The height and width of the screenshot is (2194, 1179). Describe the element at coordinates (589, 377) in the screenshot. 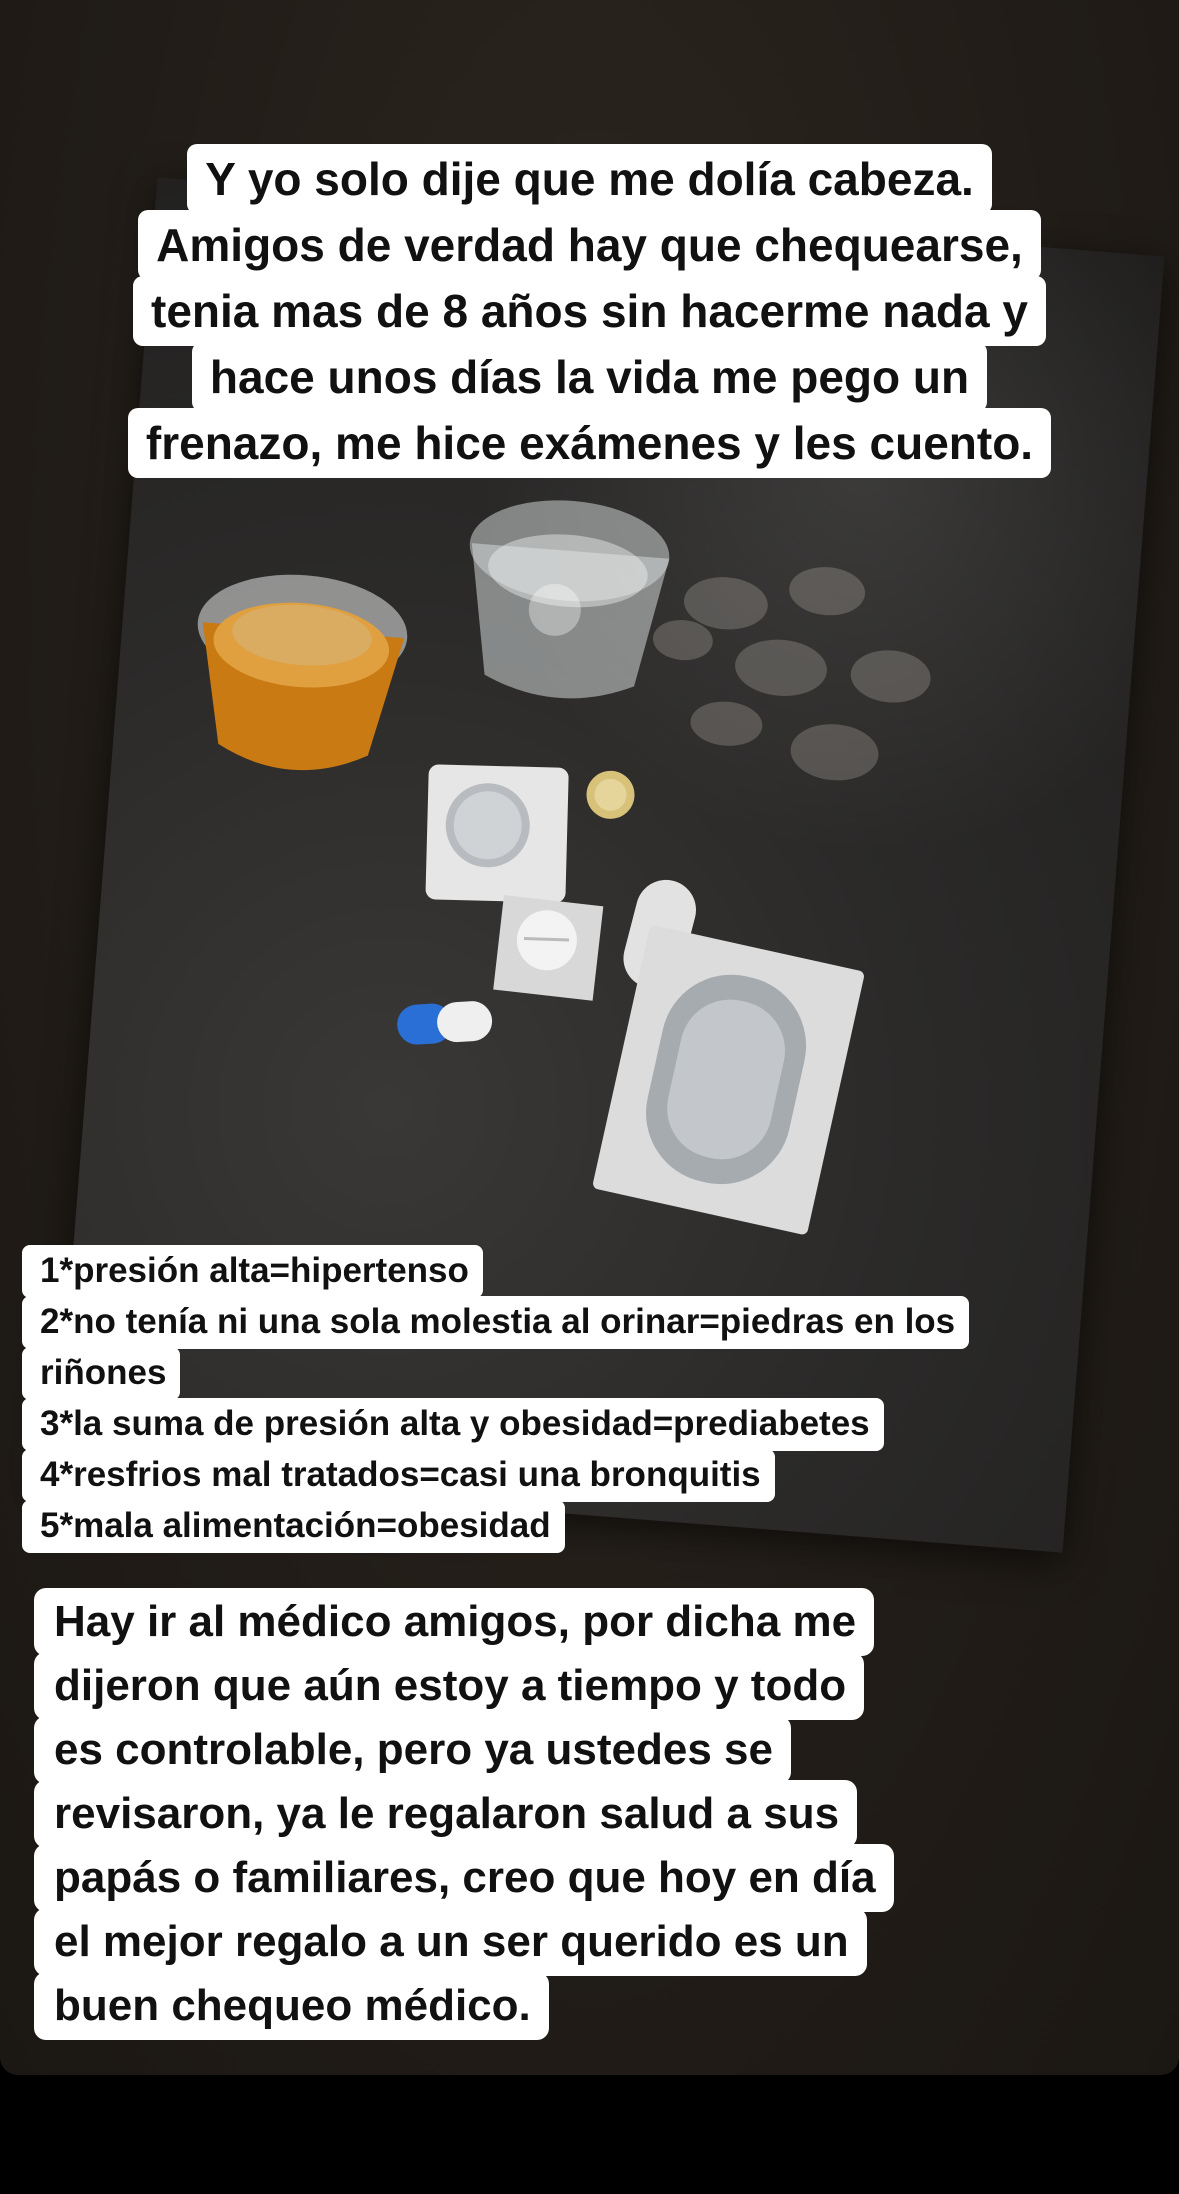

I see `top-caption-line: hace unos días la vida me pego un` at that location.